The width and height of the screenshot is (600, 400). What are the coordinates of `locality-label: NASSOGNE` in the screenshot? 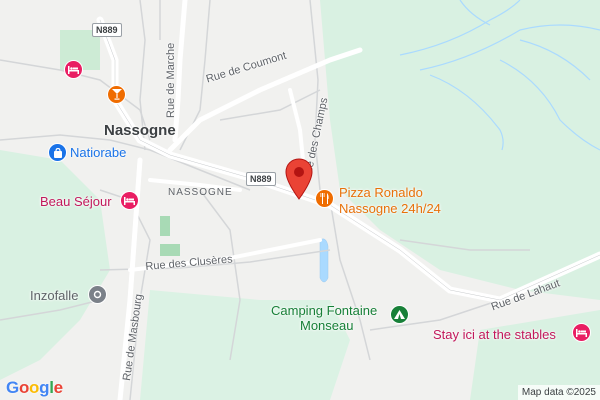 It's located at (200, 192).